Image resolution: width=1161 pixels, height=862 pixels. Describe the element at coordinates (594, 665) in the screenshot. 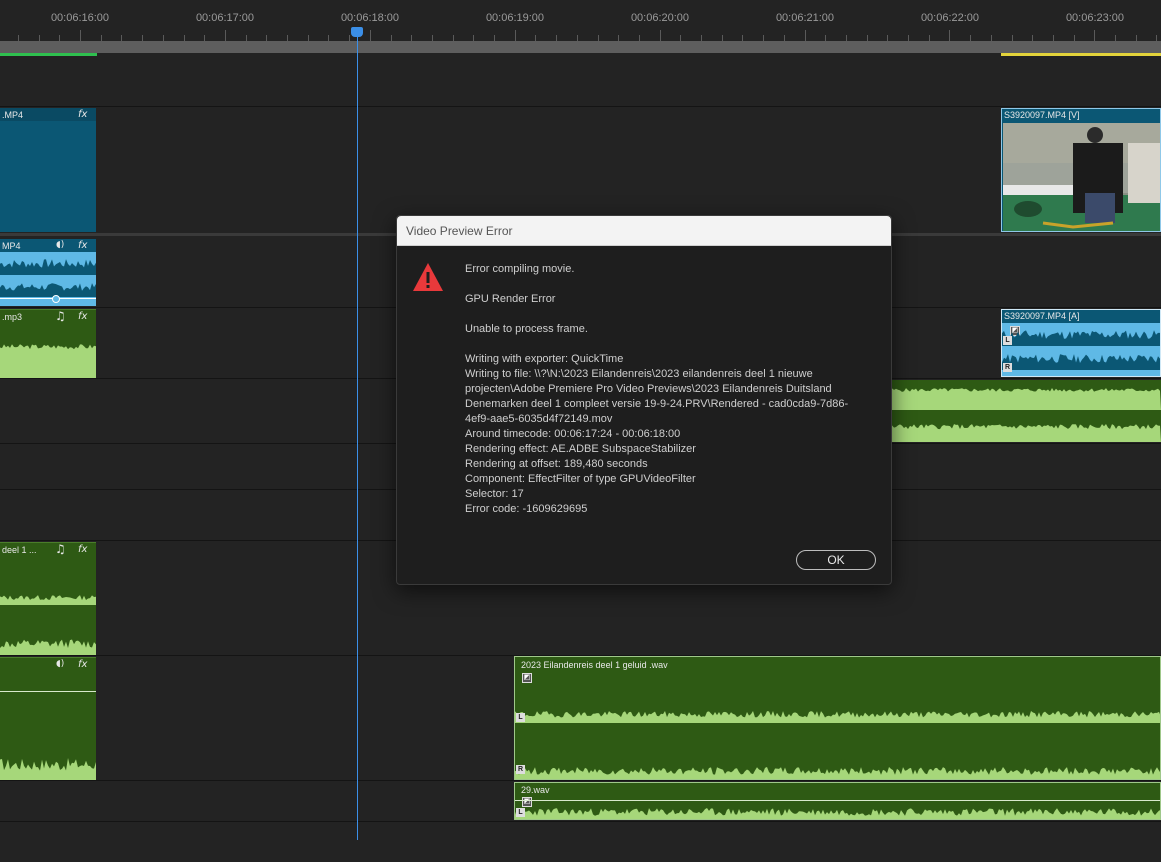

I see `clip-name: 2023 Eilandenreis deel 1 geluid .wav` at that location.